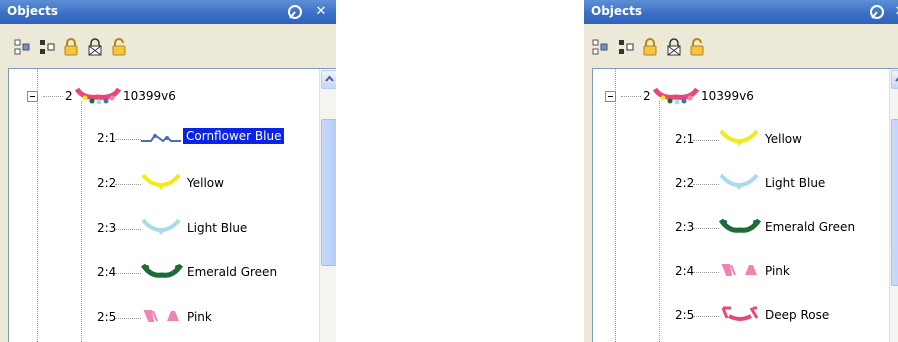  Describe the element at coordinates (234, 136) in the screenshot. I see `tree-row-label: Cornflower Blue` at that location.